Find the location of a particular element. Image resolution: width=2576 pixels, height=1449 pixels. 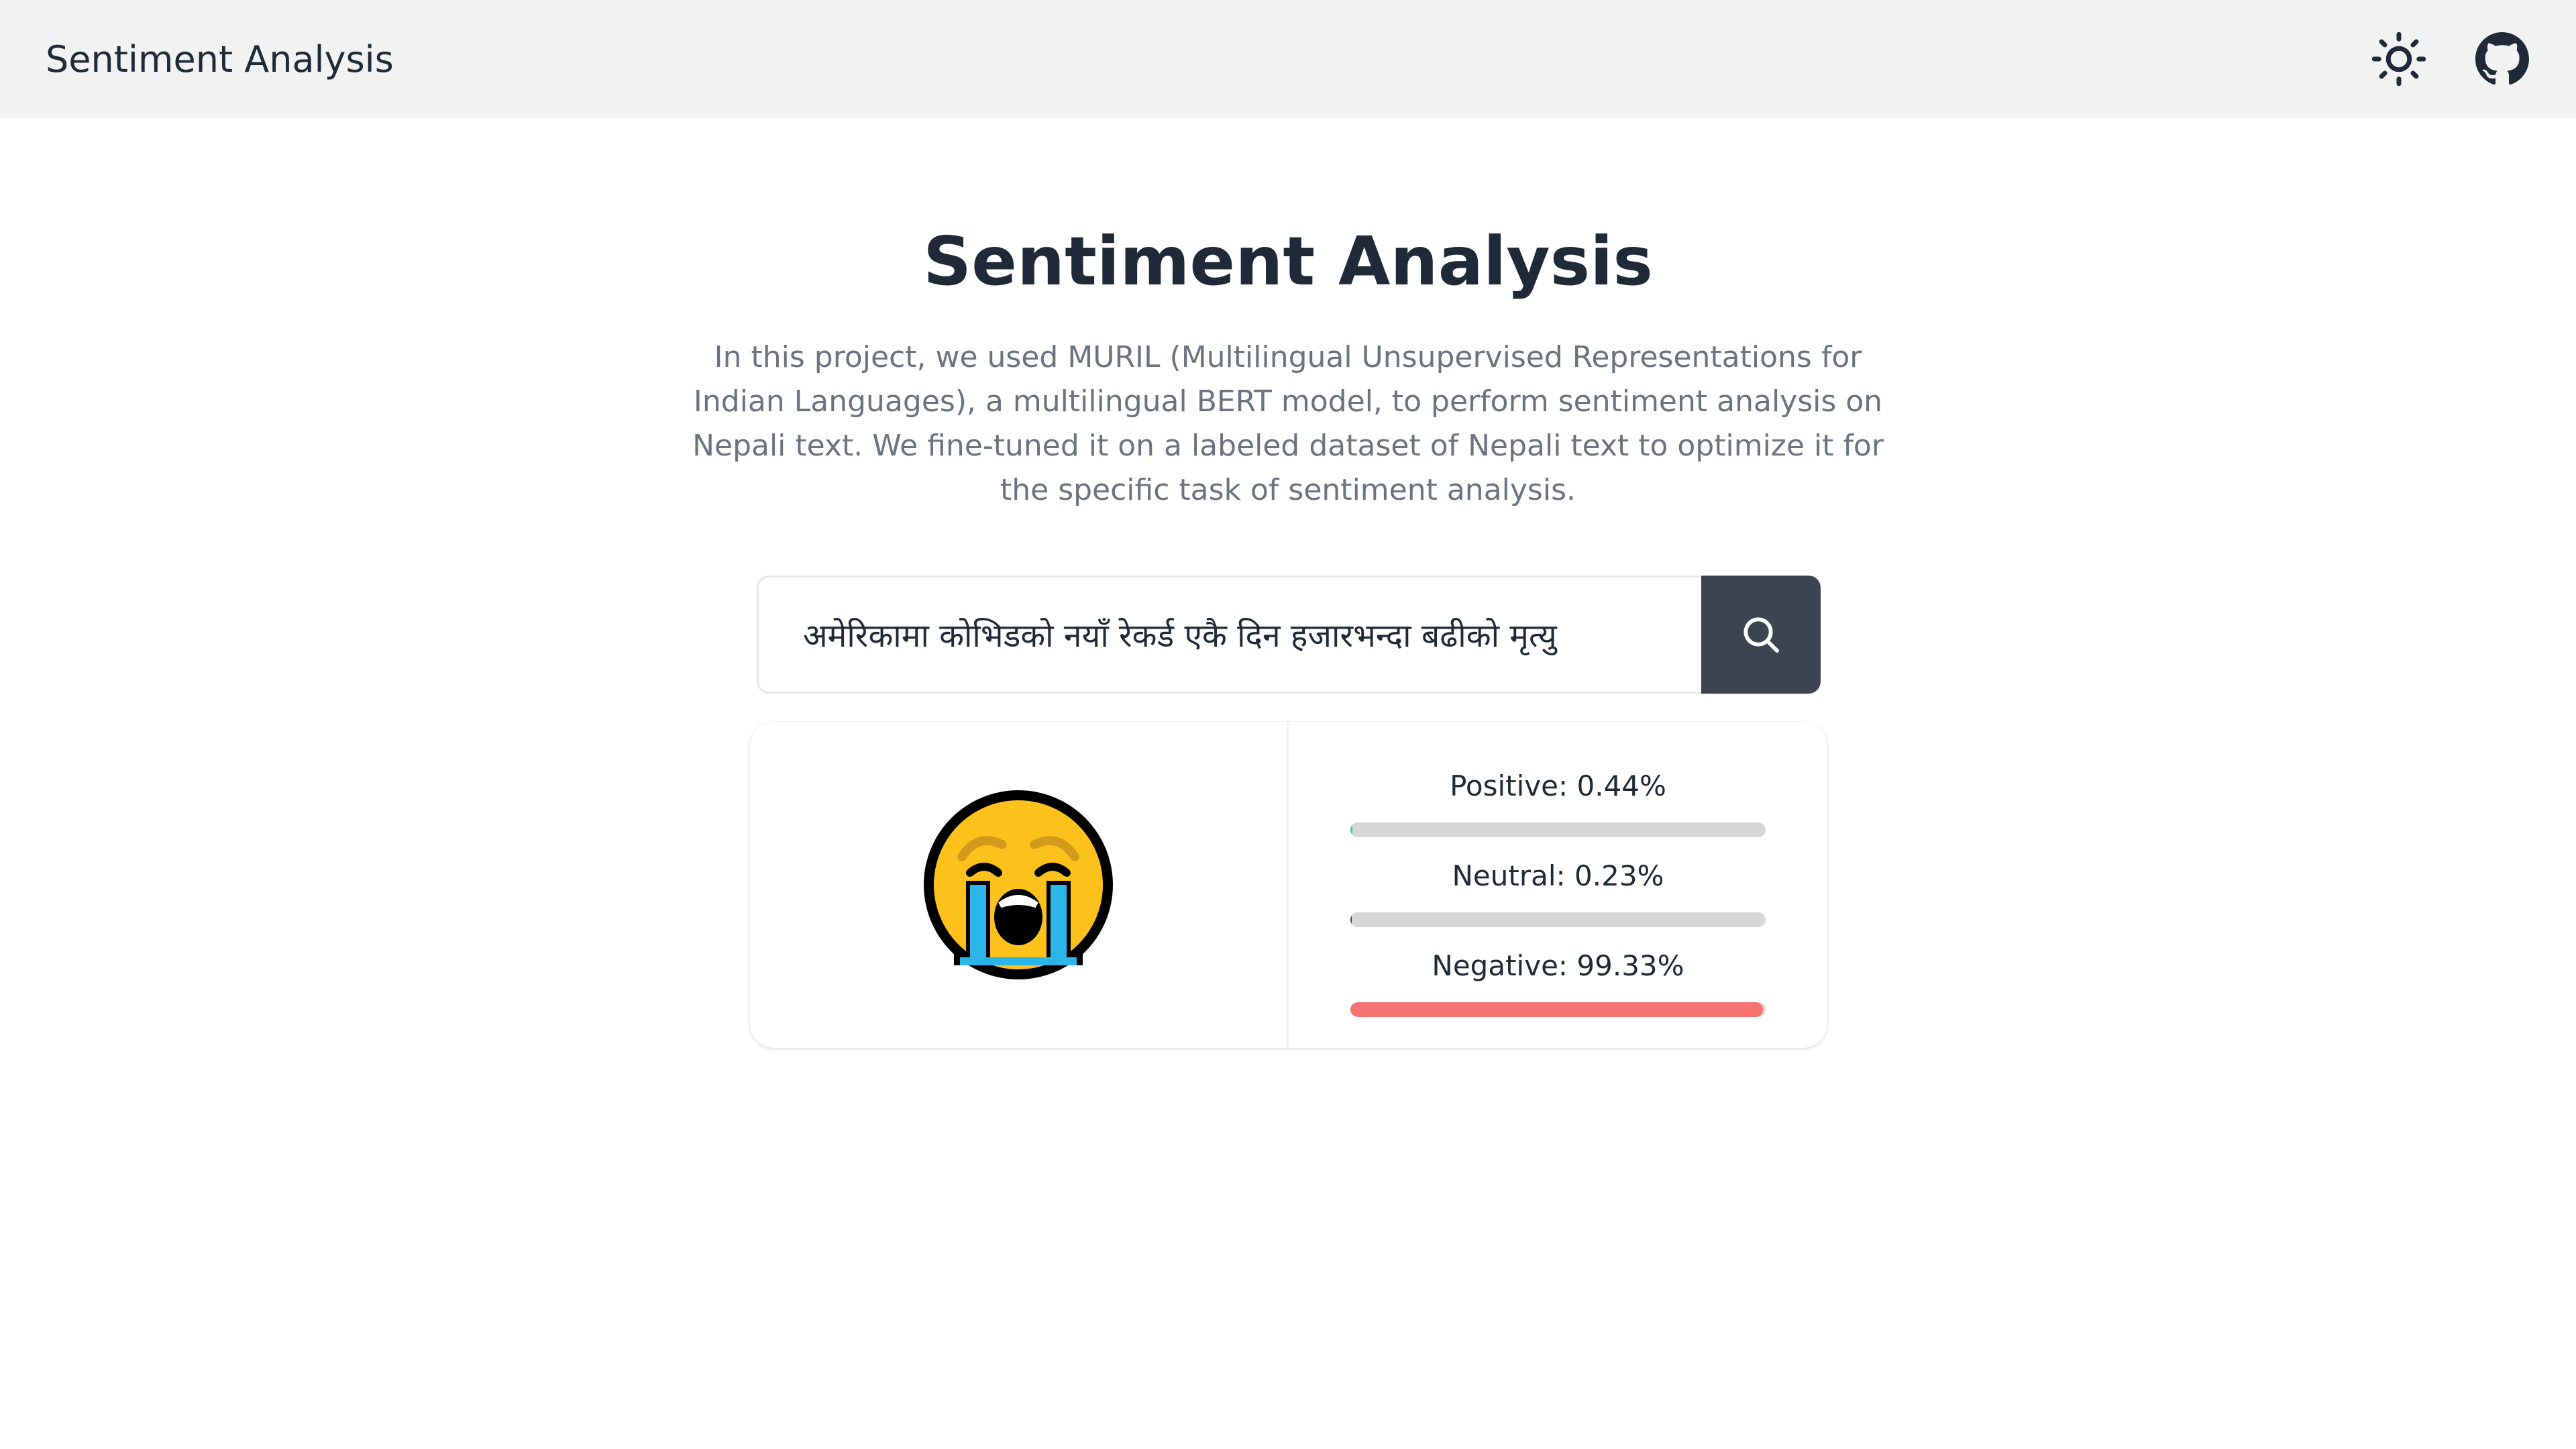

progress-fill-negative is located at coordinates (1556, 1009).